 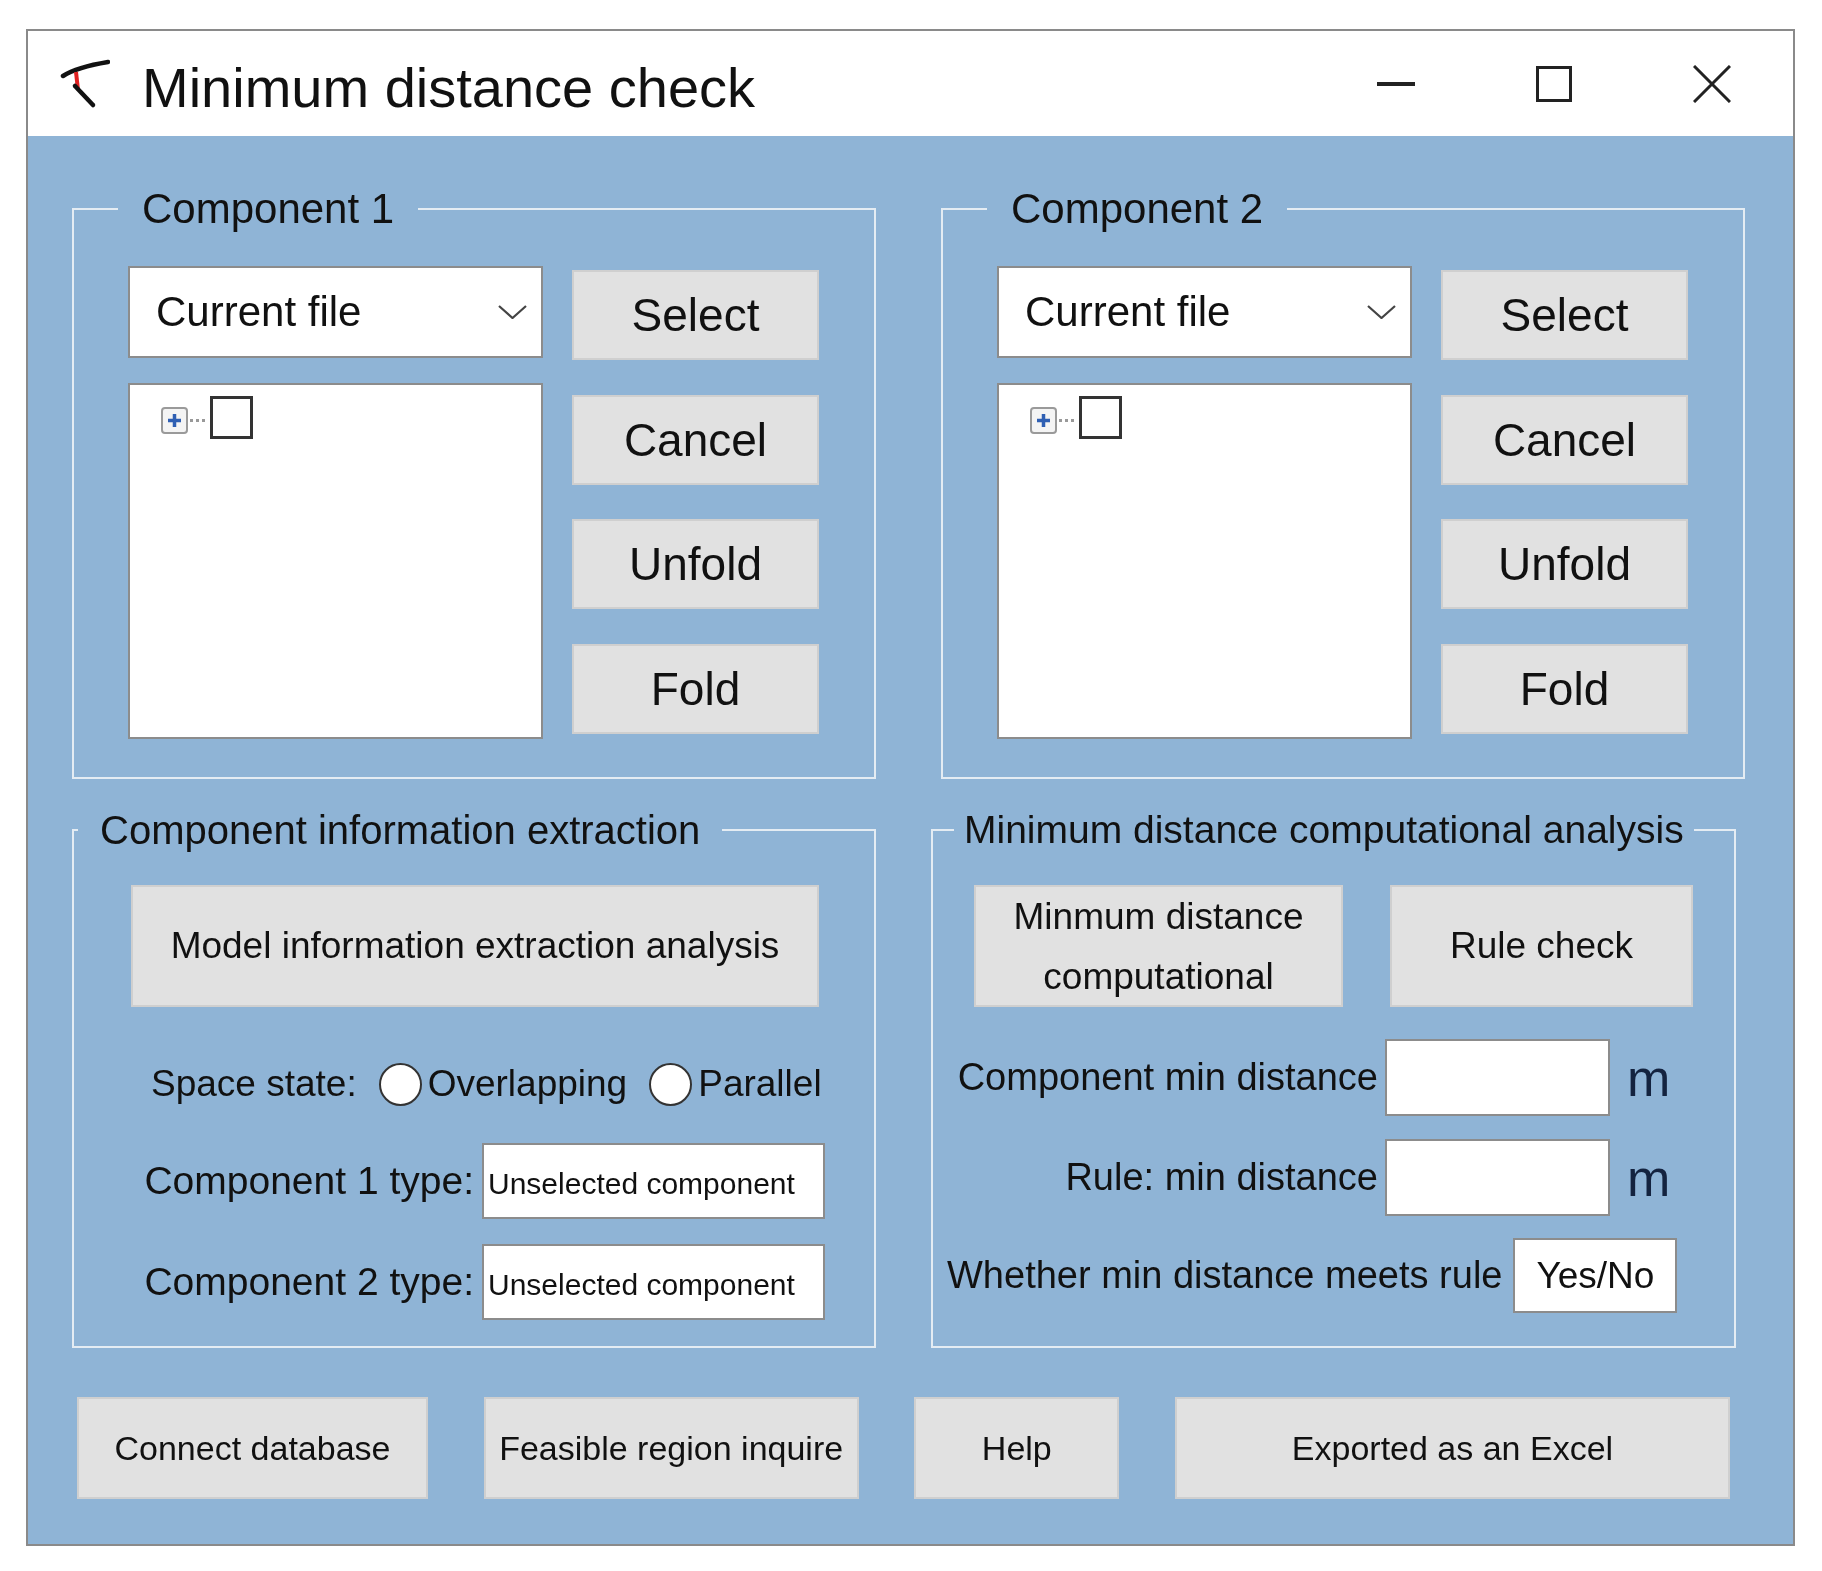 What do you see at coordinates (1324, 830) in the screenshot?
I see `group-title: Minimum distance computational analysis` at bounding box center [1324, 830].